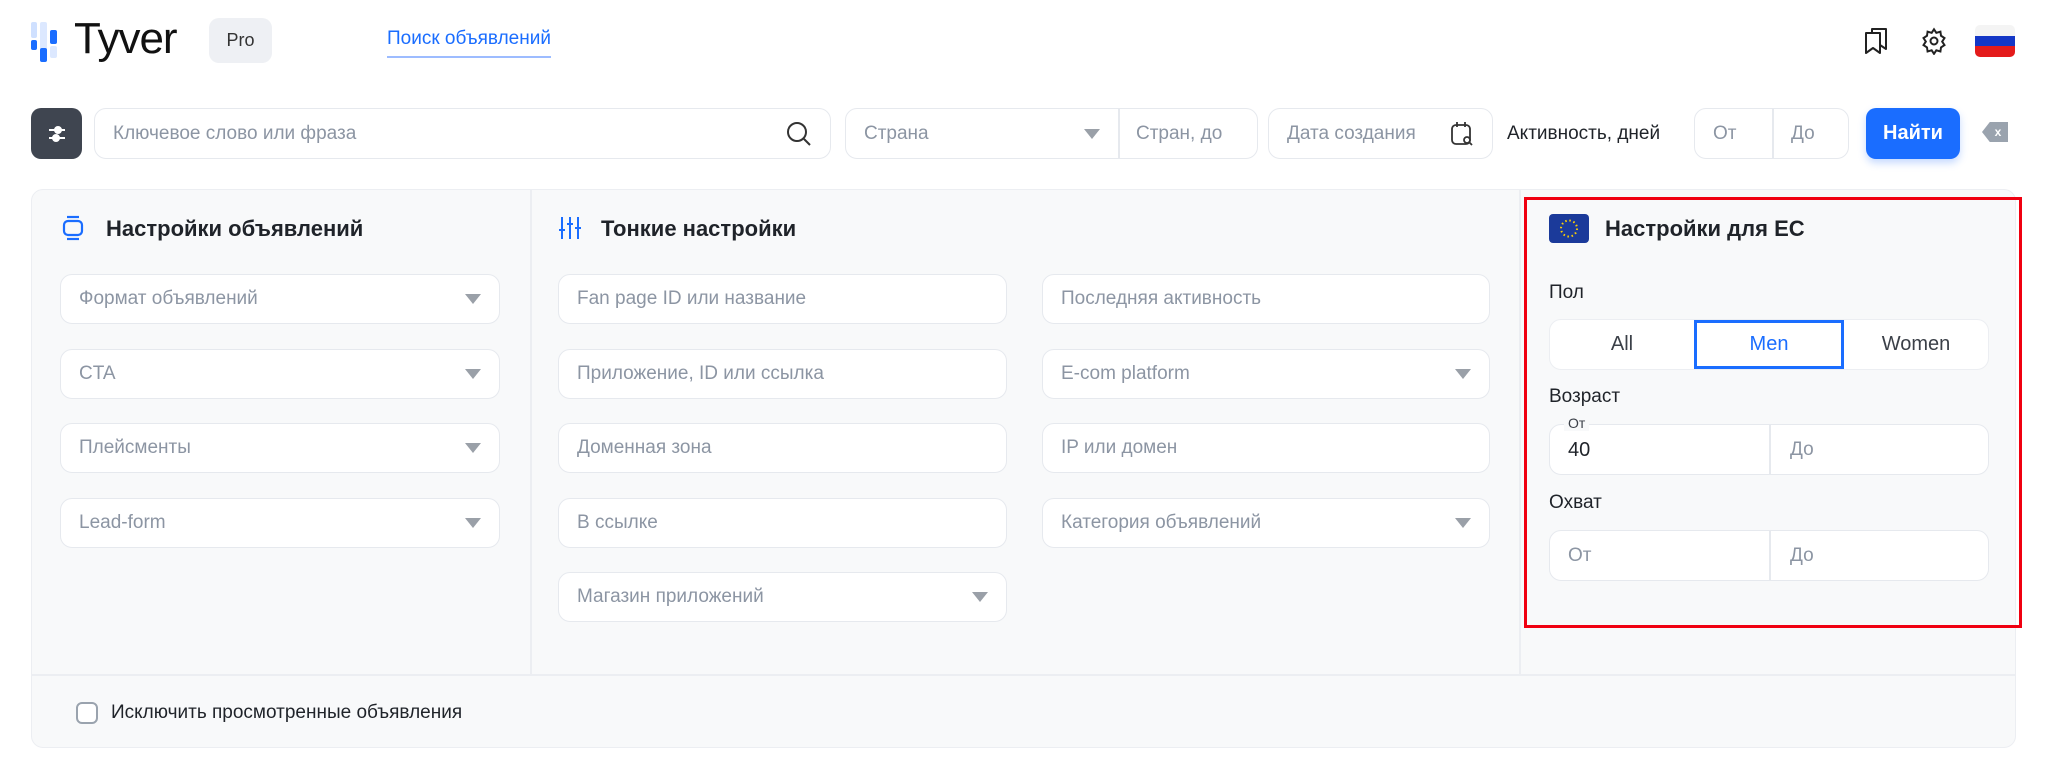 The width and height of the screenshot is (2048, 776). Describe the element at coordinates (1579, 450) in the screenshot. I see `age-from-input: 40` at that location.